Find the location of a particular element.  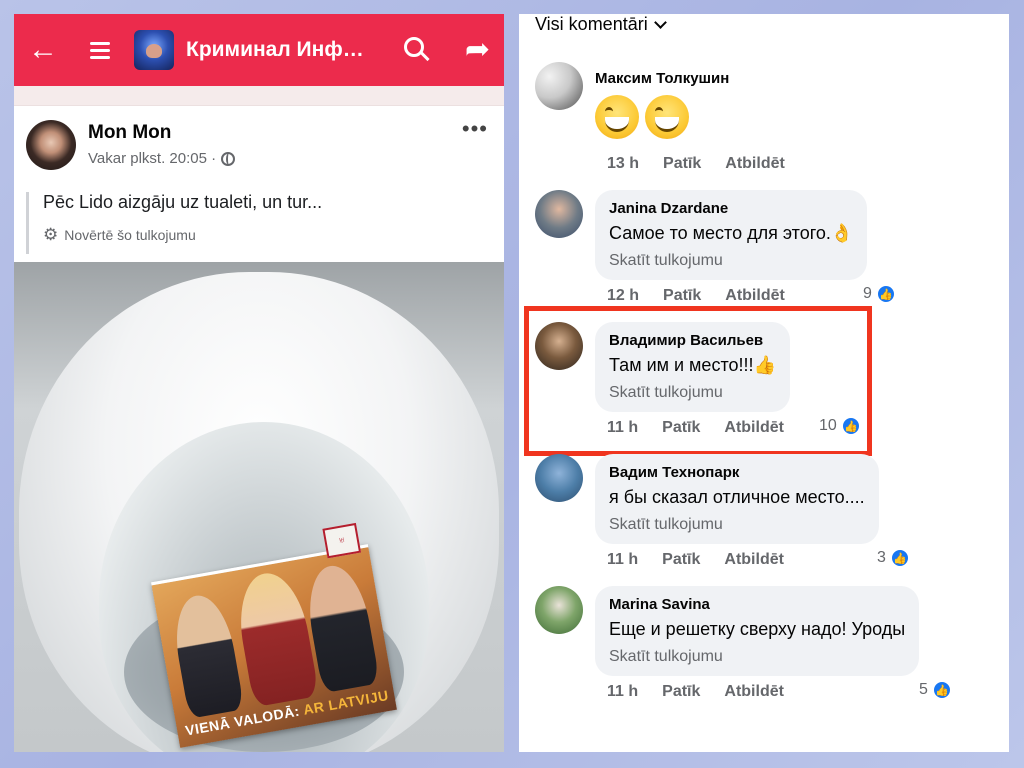

highlight-box is located at coordinates (698, 381).